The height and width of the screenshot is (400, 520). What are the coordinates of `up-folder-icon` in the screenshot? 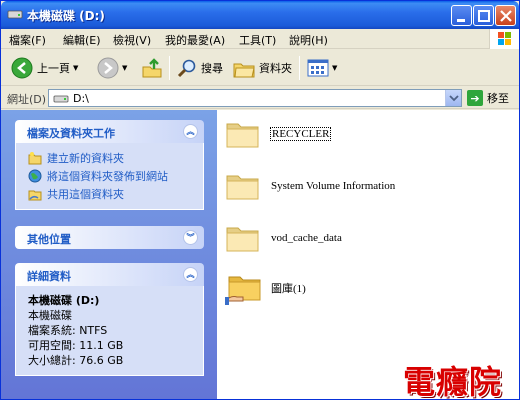 It's located at (152, 68).